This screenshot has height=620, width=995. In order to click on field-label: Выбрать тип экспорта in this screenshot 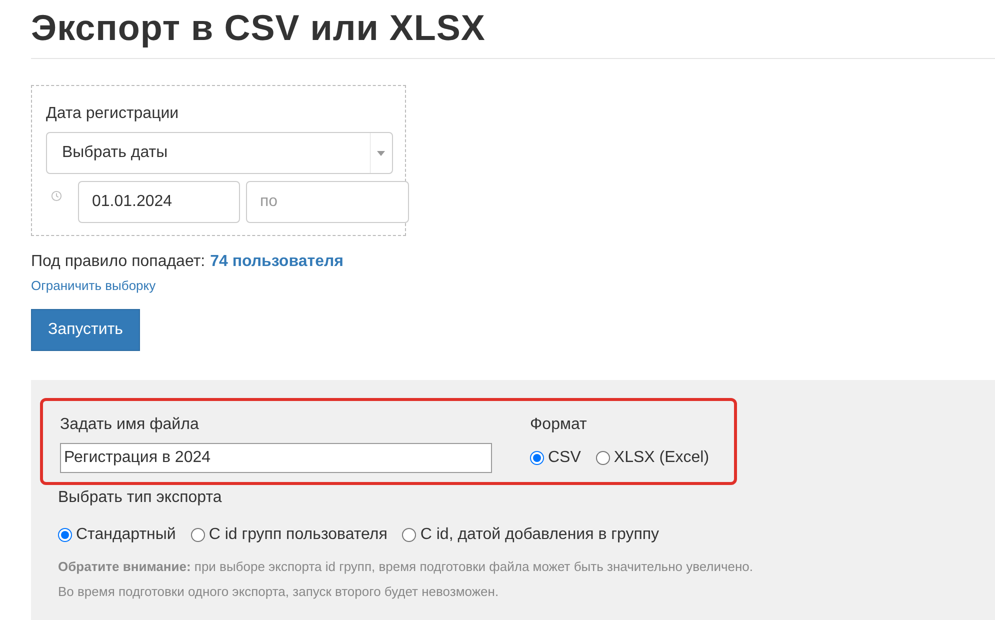, I will do `click(140, 498)`.